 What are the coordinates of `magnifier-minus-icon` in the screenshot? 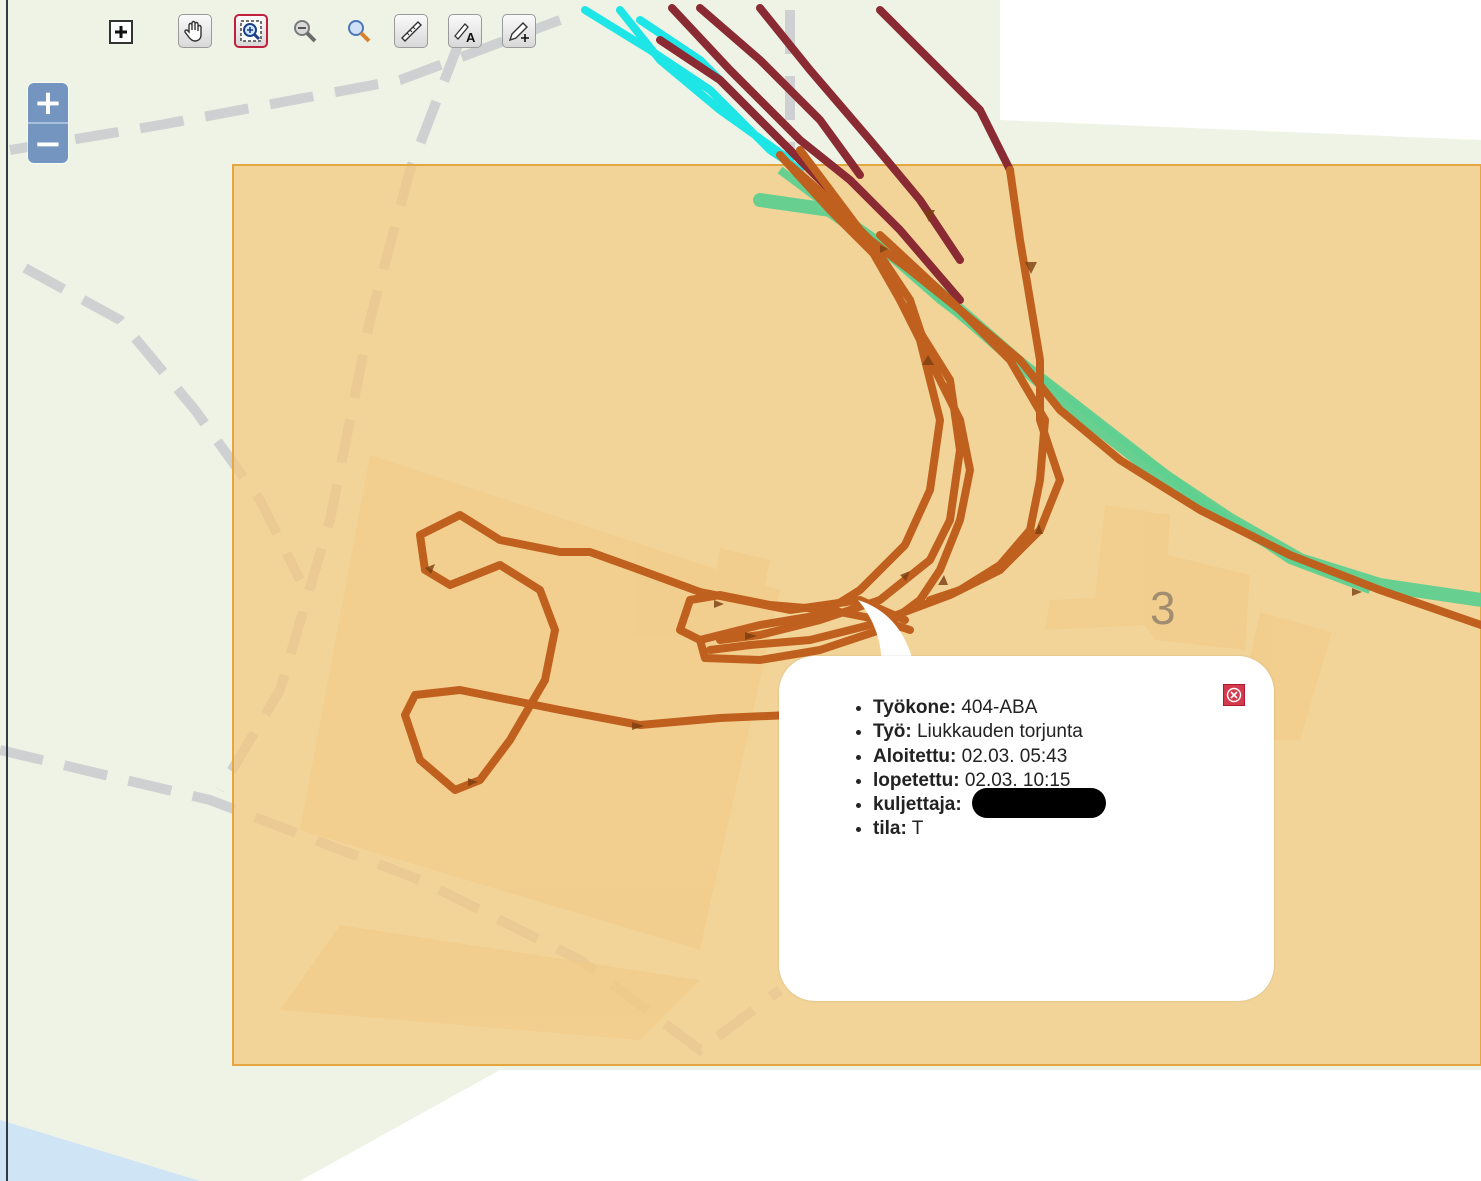 It's located at (305, 31).